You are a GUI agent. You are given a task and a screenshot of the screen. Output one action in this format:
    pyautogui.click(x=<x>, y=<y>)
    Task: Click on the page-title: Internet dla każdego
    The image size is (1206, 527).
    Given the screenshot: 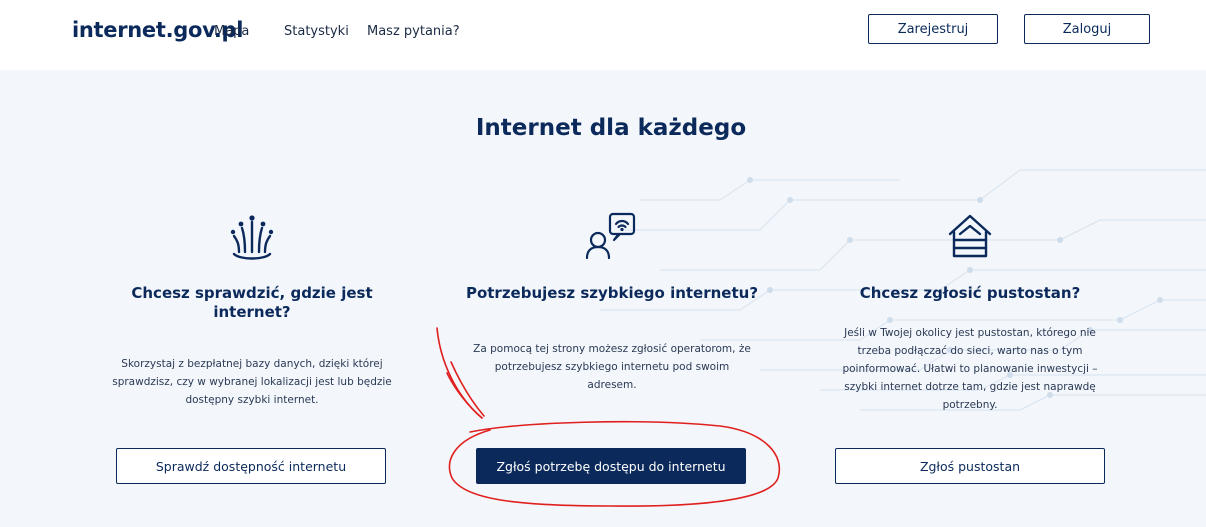 What is the action you would take?
    pyautogui.click(x=611, y=128)
    